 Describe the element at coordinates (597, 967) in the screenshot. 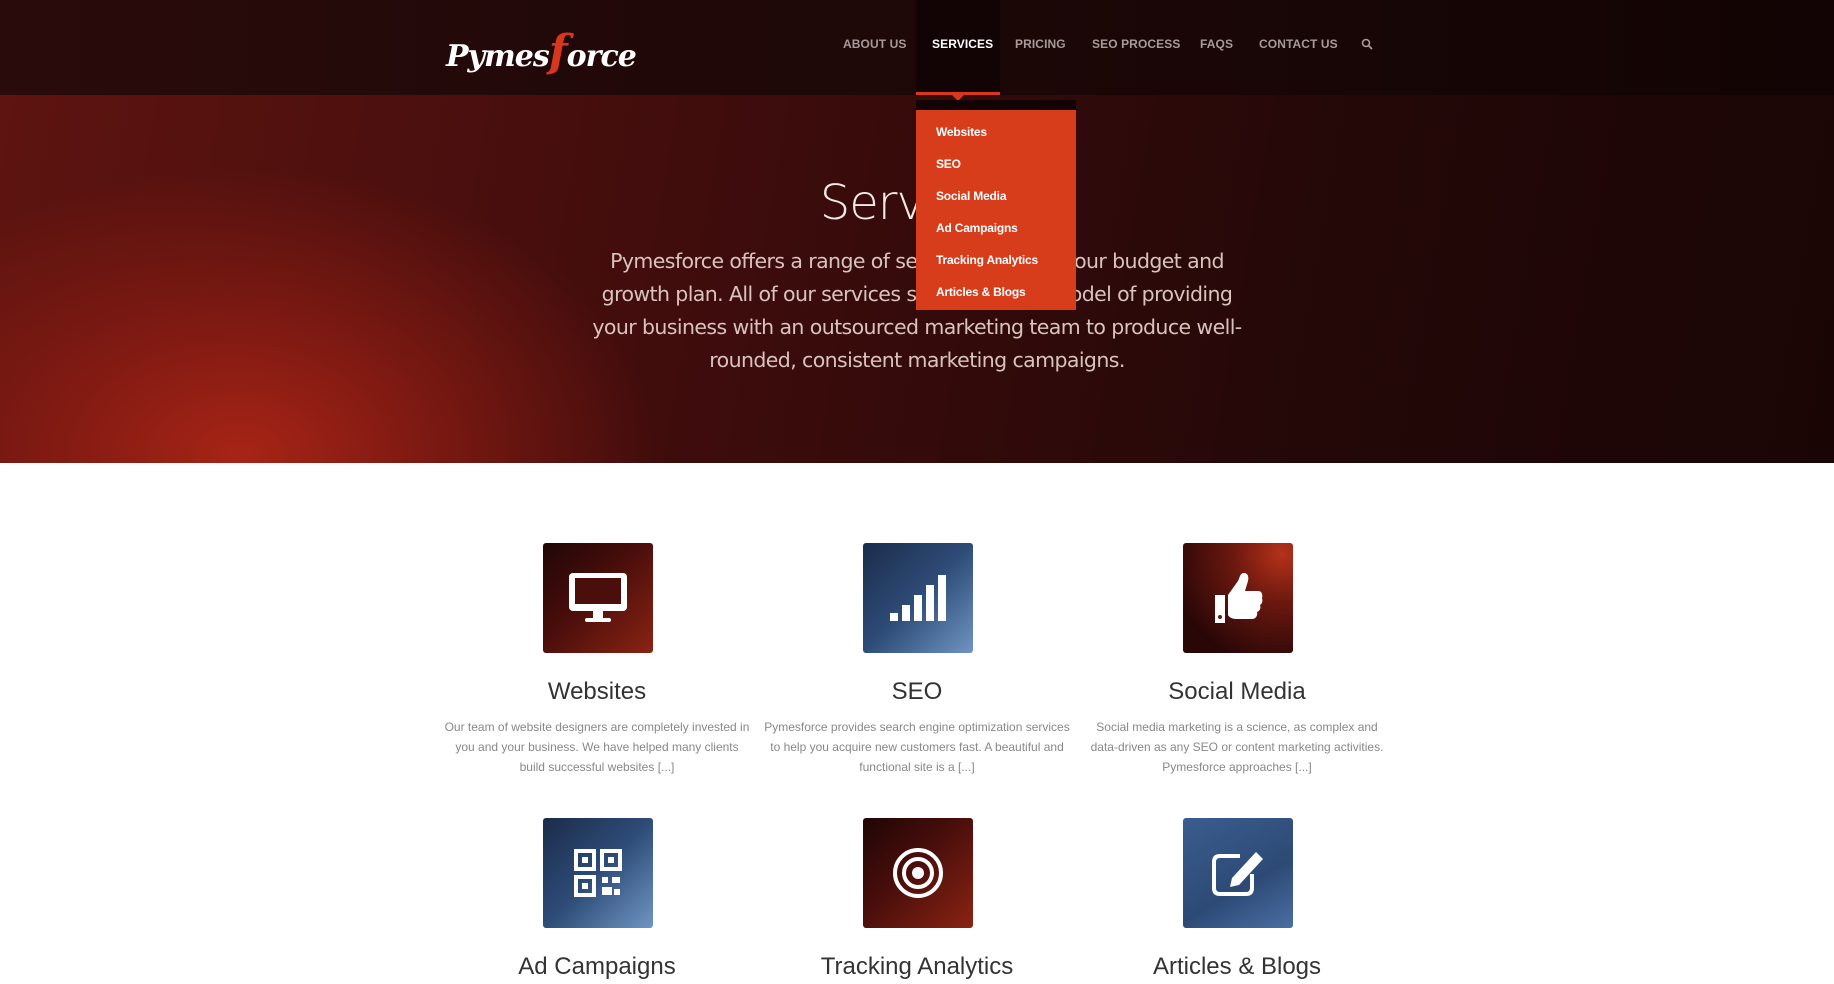

I see `service-title-ad-campaigns: Ad Campaigns` at that location.